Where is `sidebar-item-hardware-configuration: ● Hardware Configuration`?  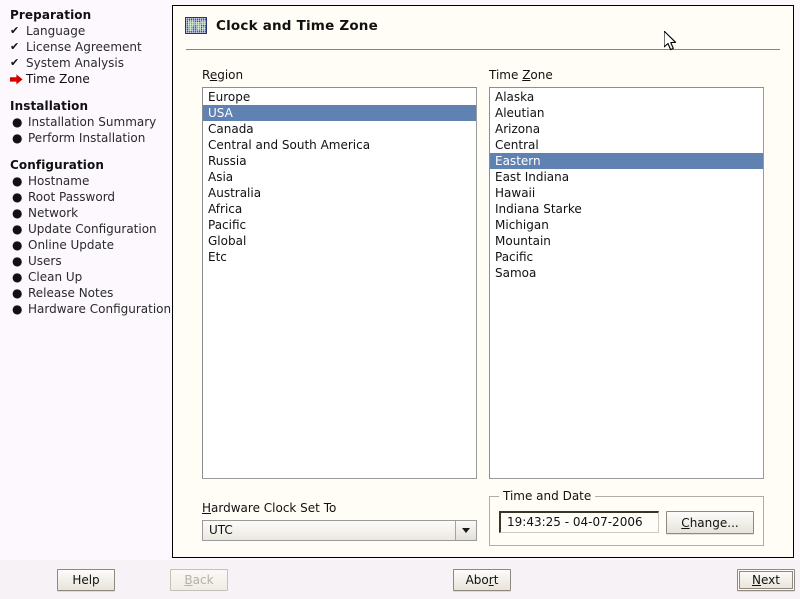
sidebar-item-hardware-configuration: ● Hardware Configuration is located at coordinates (86, 309).